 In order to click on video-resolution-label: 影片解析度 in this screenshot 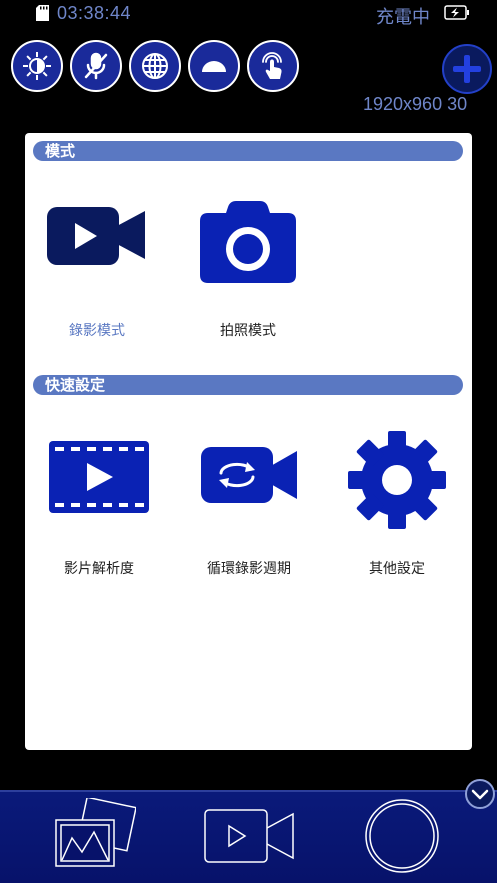, I will do `click(99, 569)`.